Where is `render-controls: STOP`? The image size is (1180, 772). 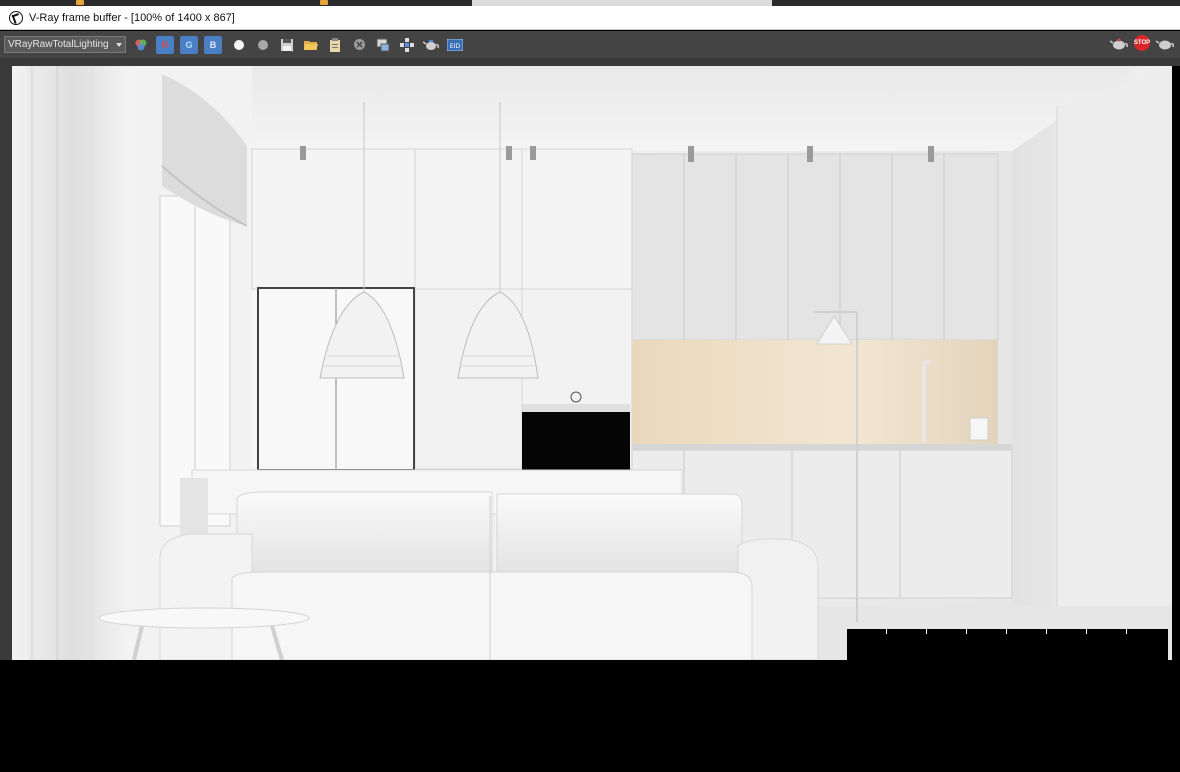
render-controls: STOP is located at coordinates (1142, 44).